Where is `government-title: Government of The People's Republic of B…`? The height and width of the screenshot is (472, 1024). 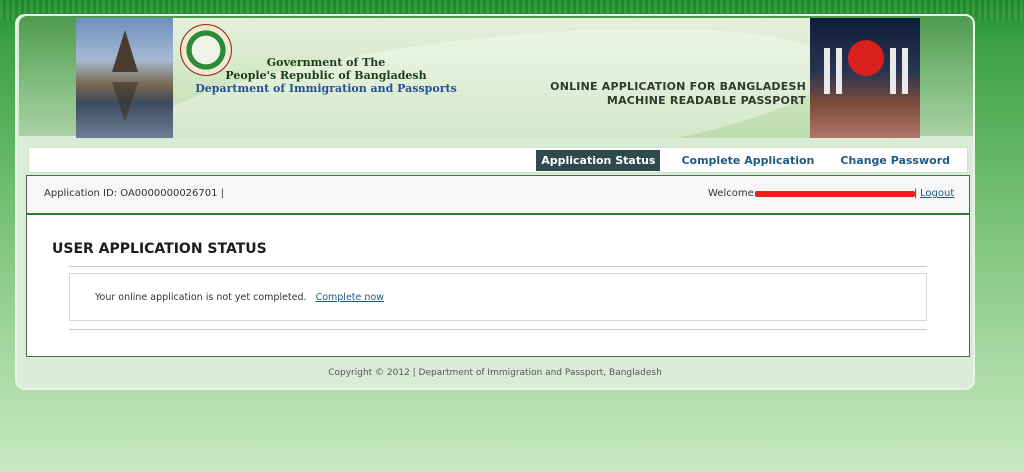
government-title: Government of The People's Republic of B… is located at coordinates (326, 75).